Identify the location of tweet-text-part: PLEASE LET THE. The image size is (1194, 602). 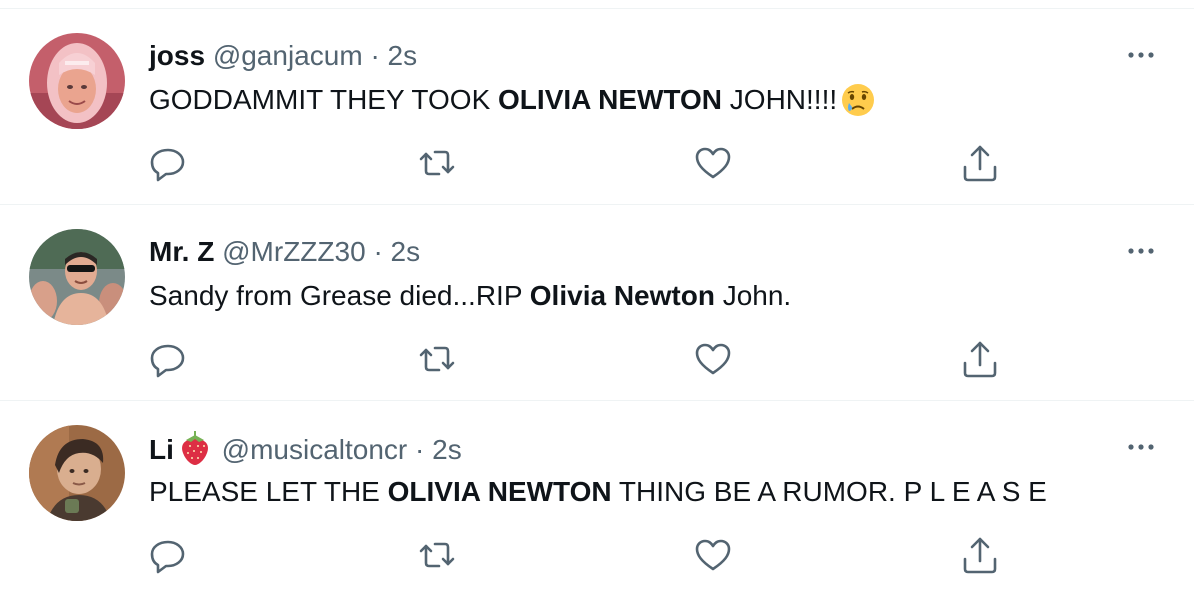
(268, 491).